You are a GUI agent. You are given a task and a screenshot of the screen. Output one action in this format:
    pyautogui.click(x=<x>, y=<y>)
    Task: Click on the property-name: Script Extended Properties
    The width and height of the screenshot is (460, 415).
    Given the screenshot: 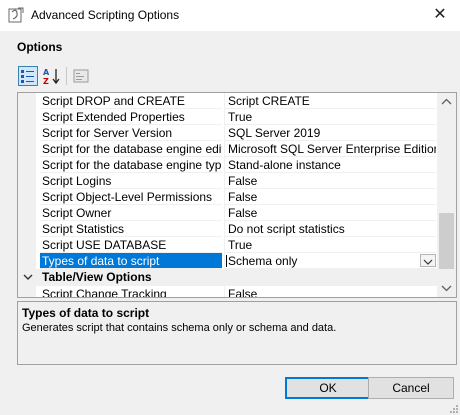 What is the action you would take?
    pyautogui.click(x=131, y=117)
    